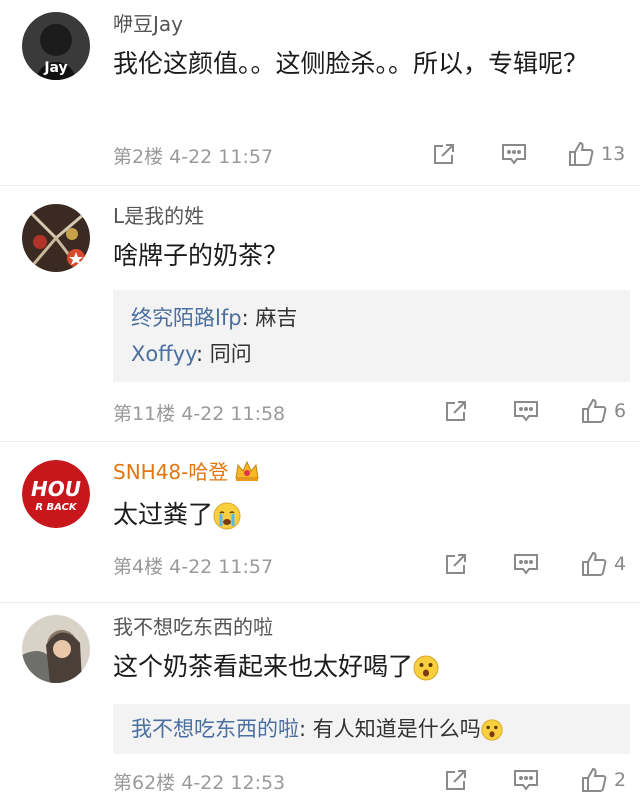 The height and width of the screenshot is (798, 640). Describe the element at coordinates (396, 729) in the screenshot. I see `reply-text: 有人知道是什么吗` at that location.